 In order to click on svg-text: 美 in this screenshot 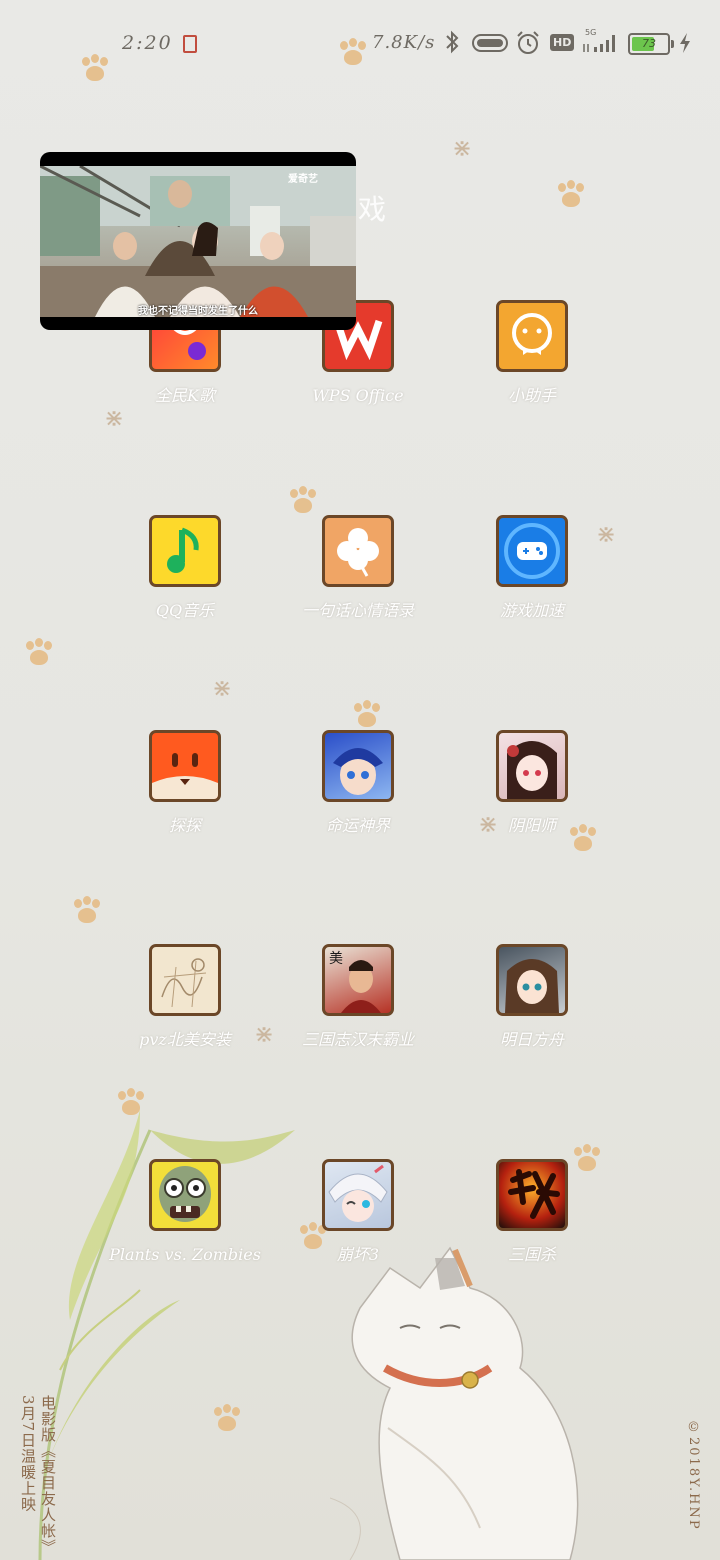, I will do `click(336, 959)`.